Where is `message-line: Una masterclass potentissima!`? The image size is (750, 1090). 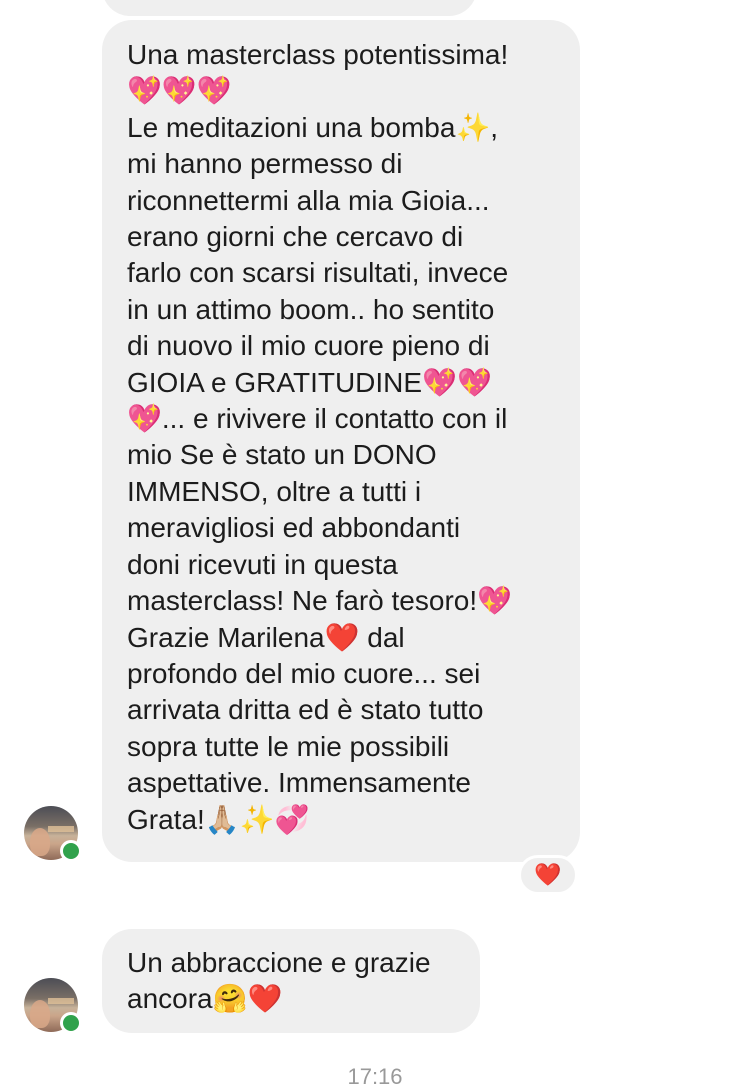
message-line: Una masterclass potentissima! is located at coordinates (318, 54).